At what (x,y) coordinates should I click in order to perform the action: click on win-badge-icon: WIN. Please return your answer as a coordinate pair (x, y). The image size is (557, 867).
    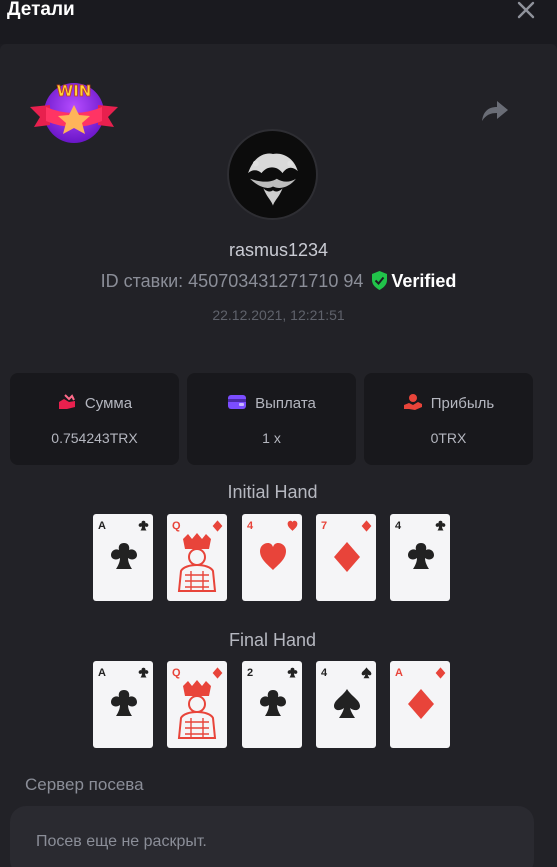
    Looking at the image, I should click on (74, 112).